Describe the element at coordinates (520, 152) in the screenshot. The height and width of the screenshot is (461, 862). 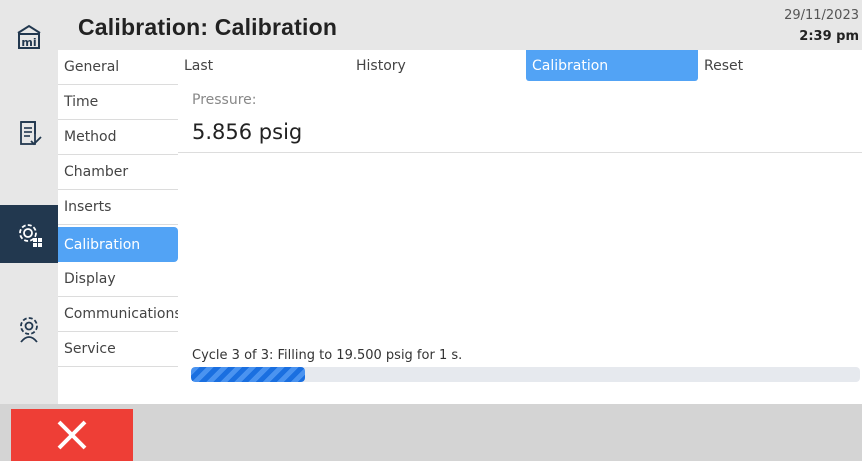
I see `divider` at that location.